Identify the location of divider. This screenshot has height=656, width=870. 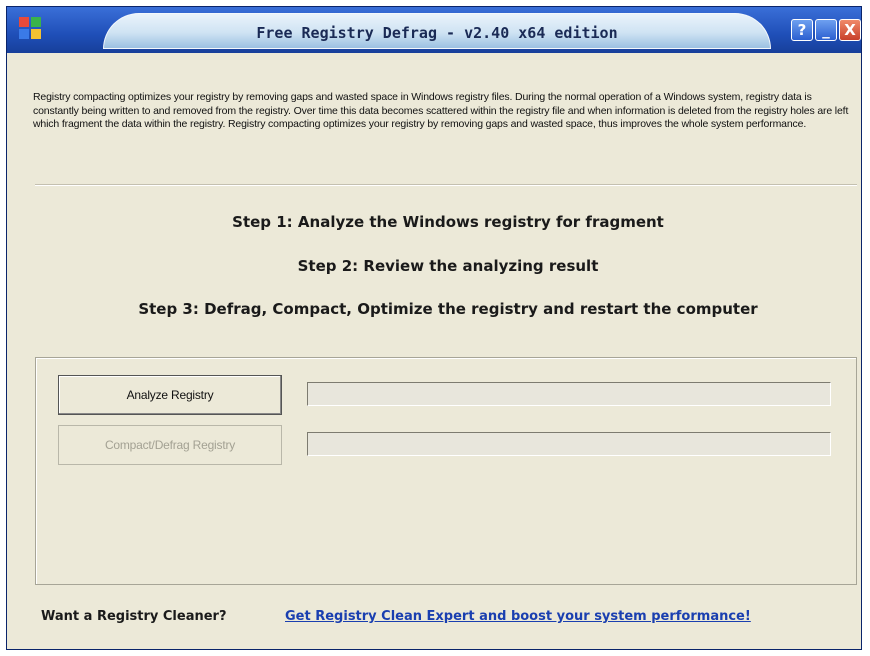
(446, 185).